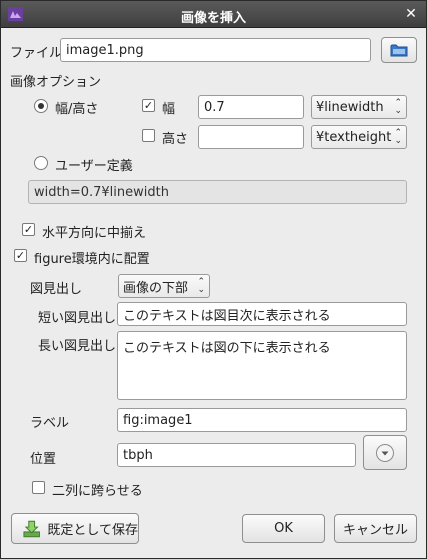 Image resolution: width=427 pixels, height=559 pixels. Describe the element at coordinates (28, 229) in the screenshot. I see `center-checkbox: ✓` at that location.